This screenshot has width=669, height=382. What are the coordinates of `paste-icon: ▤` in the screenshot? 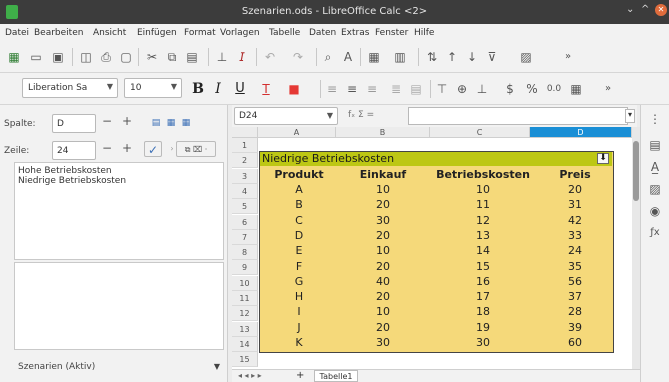 It's located at (192, 57).